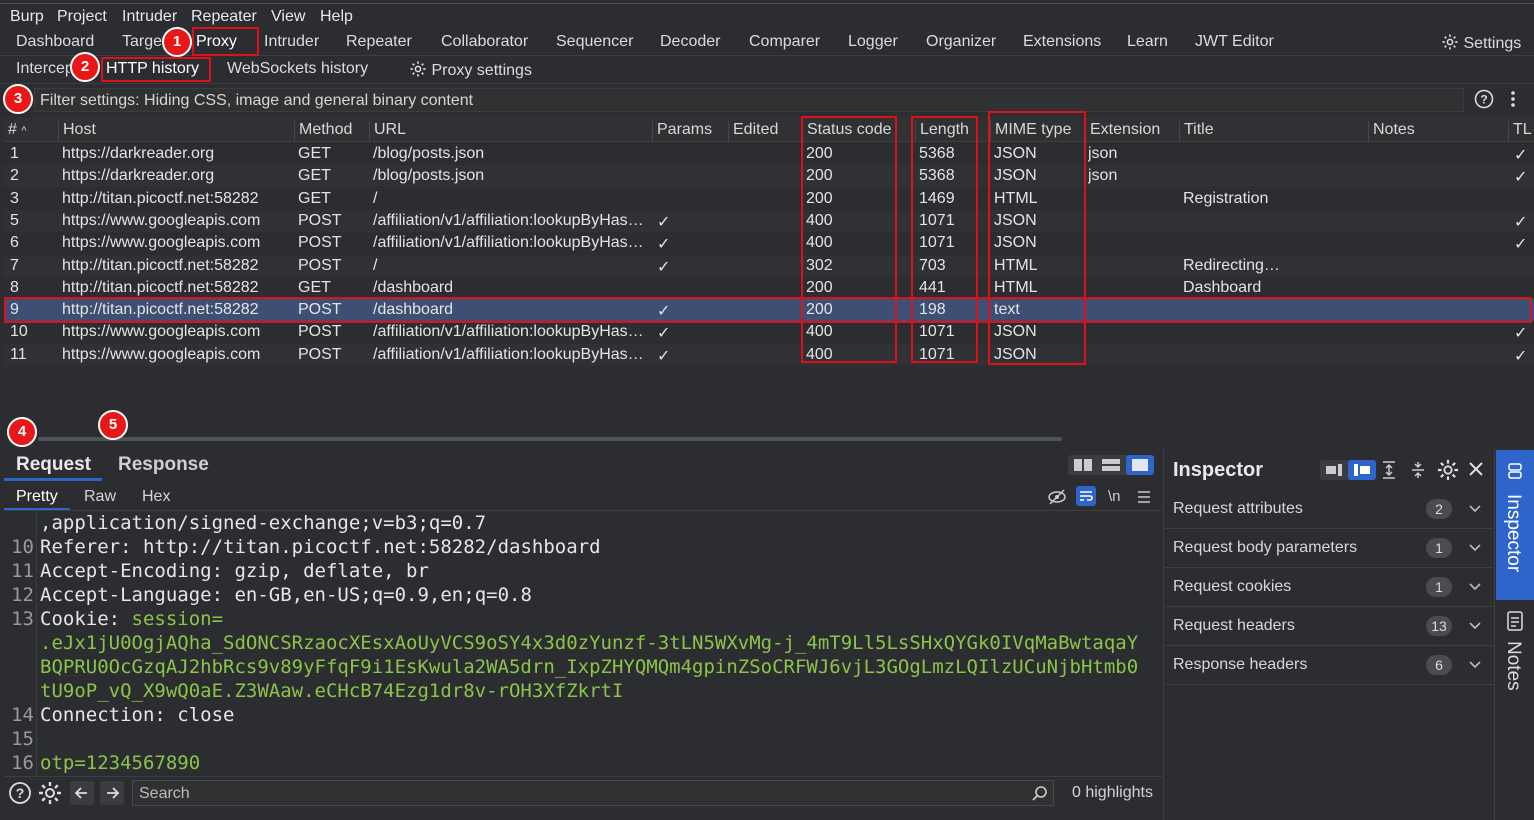  Describe the element at coordinates (942, 131) in the screenshot. I see `col-length: Length` at that location.